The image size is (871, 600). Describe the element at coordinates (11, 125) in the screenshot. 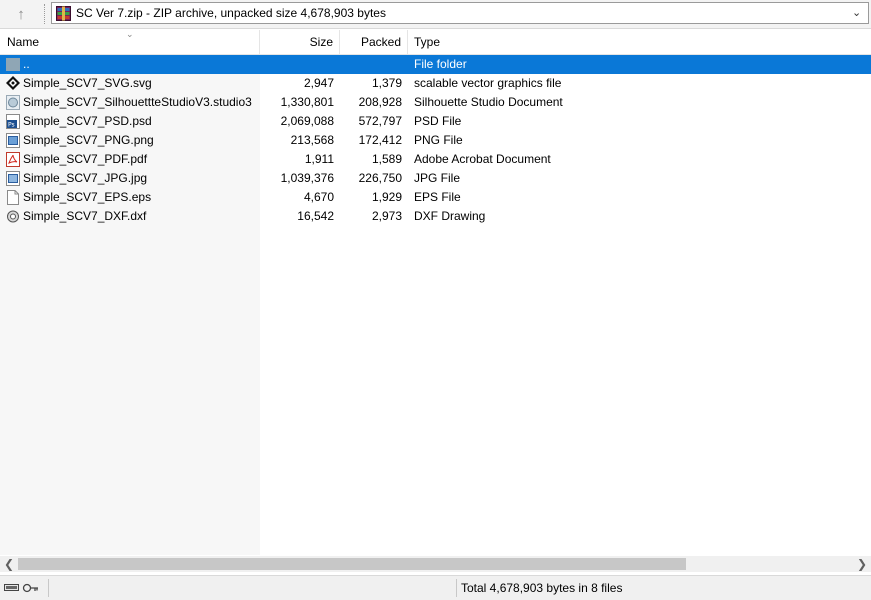

I see `svg-text: Ps` at that location.